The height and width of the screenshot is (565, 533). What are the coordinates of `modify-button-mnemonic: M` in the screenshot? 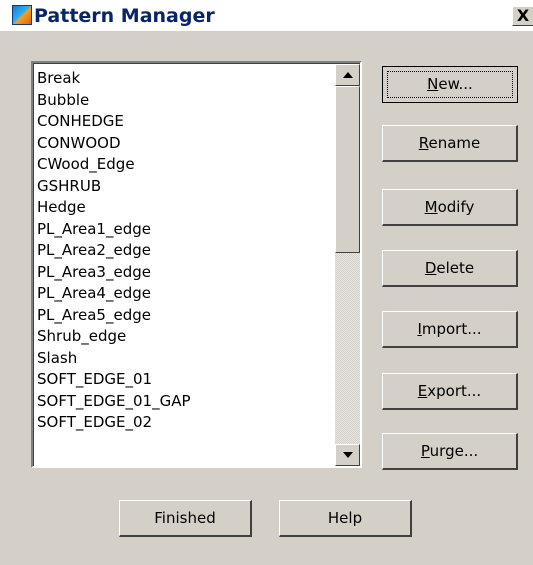 It's located at (431, 207).